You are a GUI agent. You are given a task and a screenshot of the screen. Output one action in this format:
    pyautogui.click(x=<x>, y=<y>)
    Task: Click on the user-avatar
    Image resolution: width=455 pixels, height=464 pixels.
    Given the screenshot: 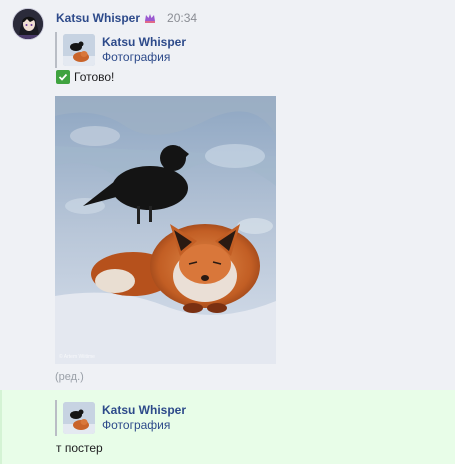 What is the action you would take?
    pyautogui.click(x=28, y=24)
    